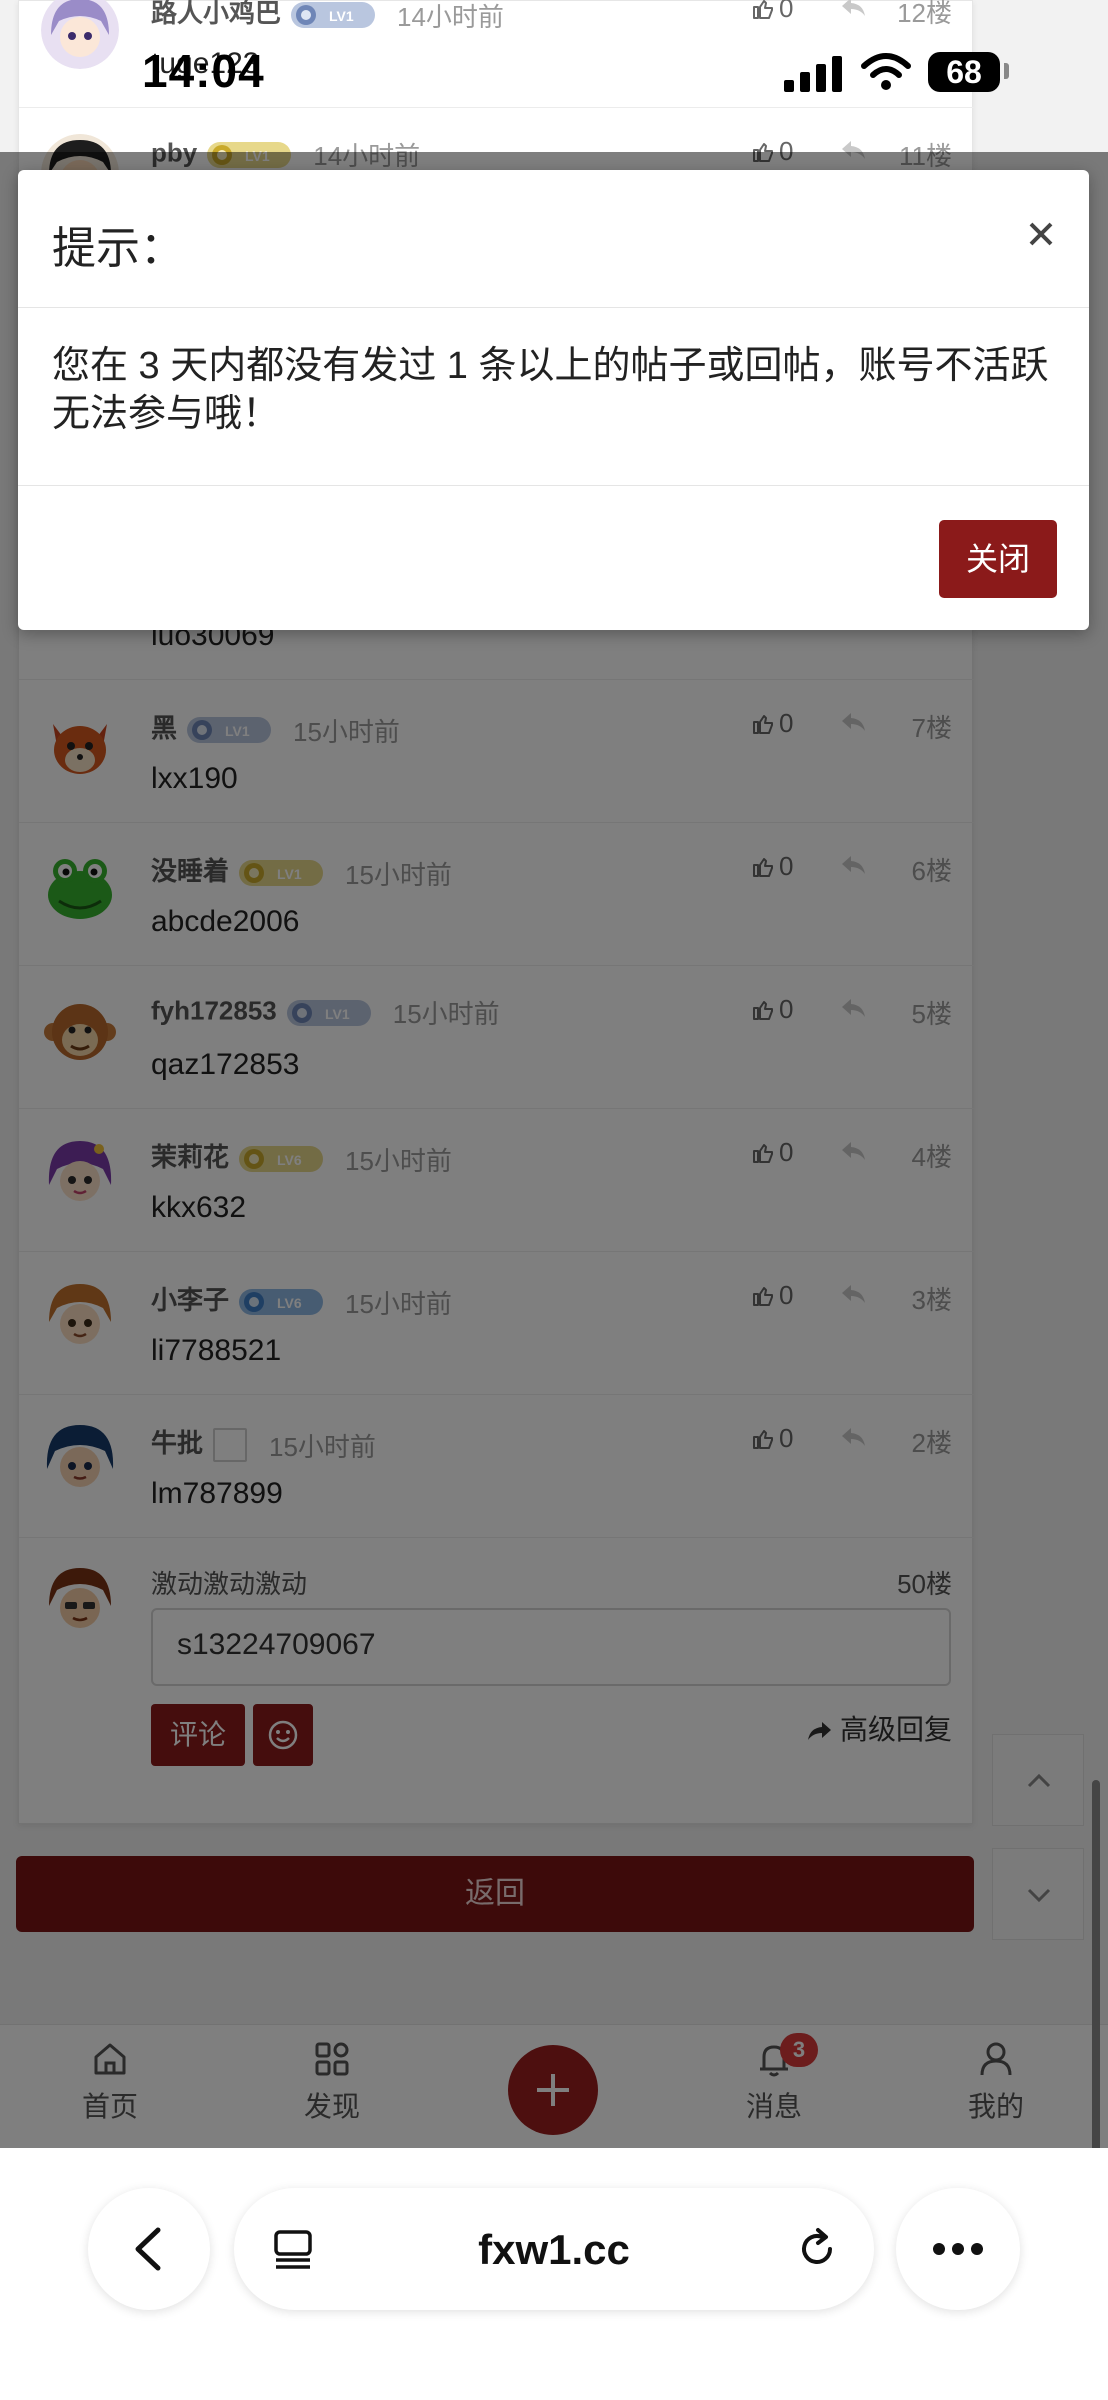  Describe the element at coordinates (998, 559) in the screenshot. I see `dialog-close-button: 关闭` at that location.